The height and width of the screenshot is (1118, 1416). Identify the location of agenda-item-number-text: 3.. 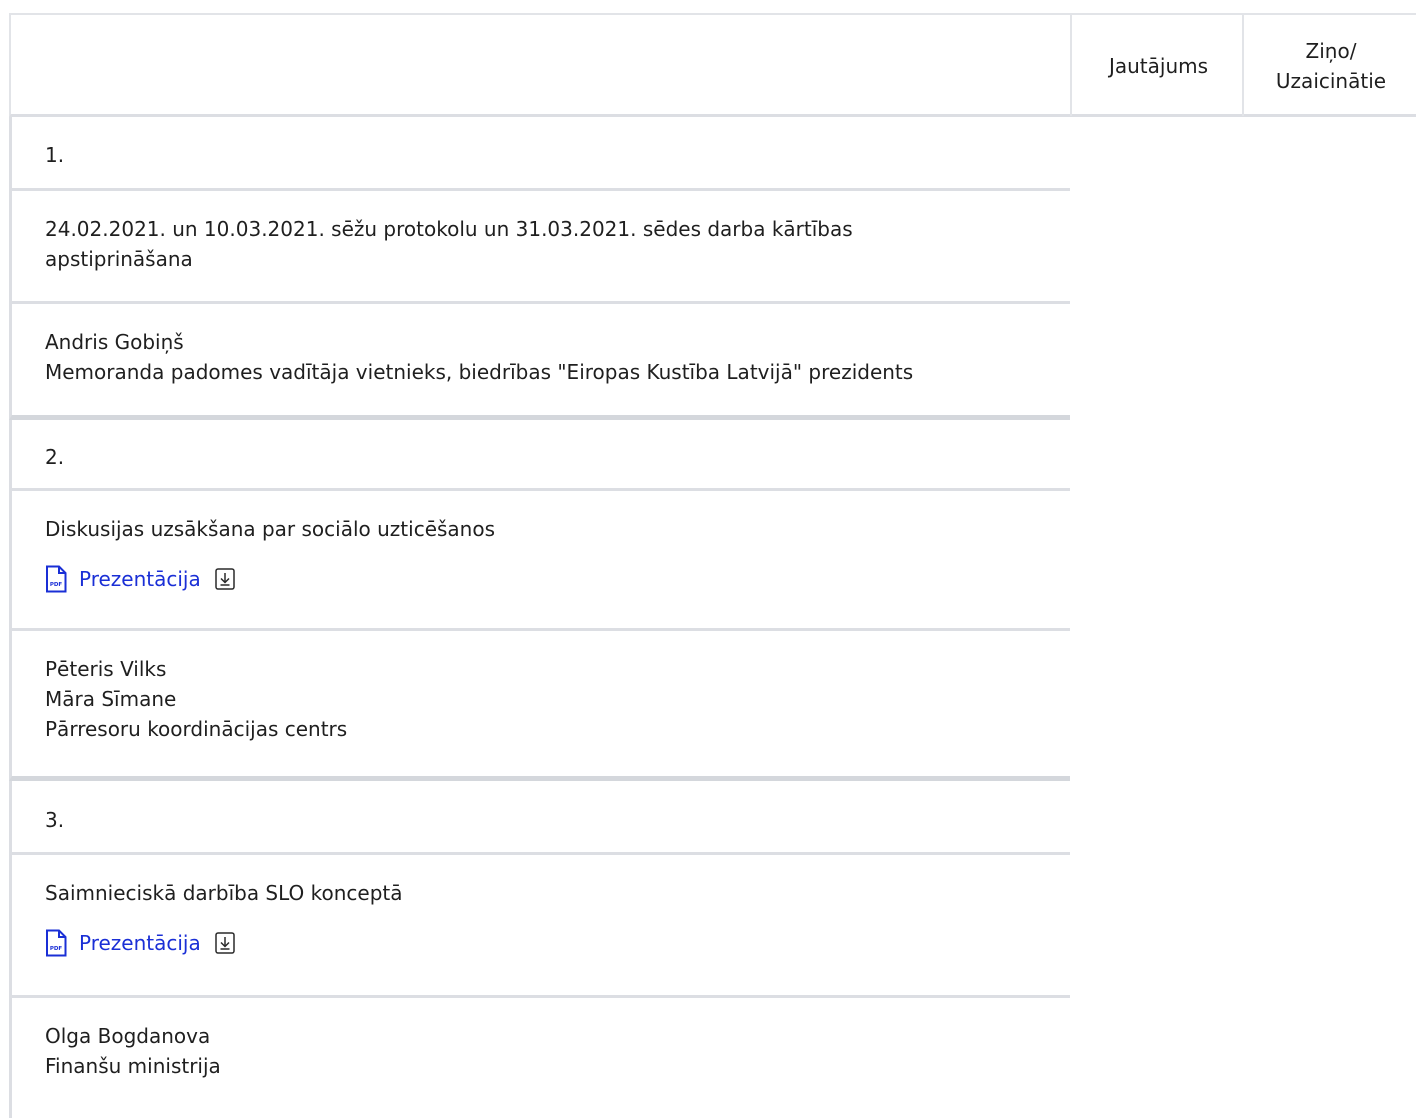
(55, 820).